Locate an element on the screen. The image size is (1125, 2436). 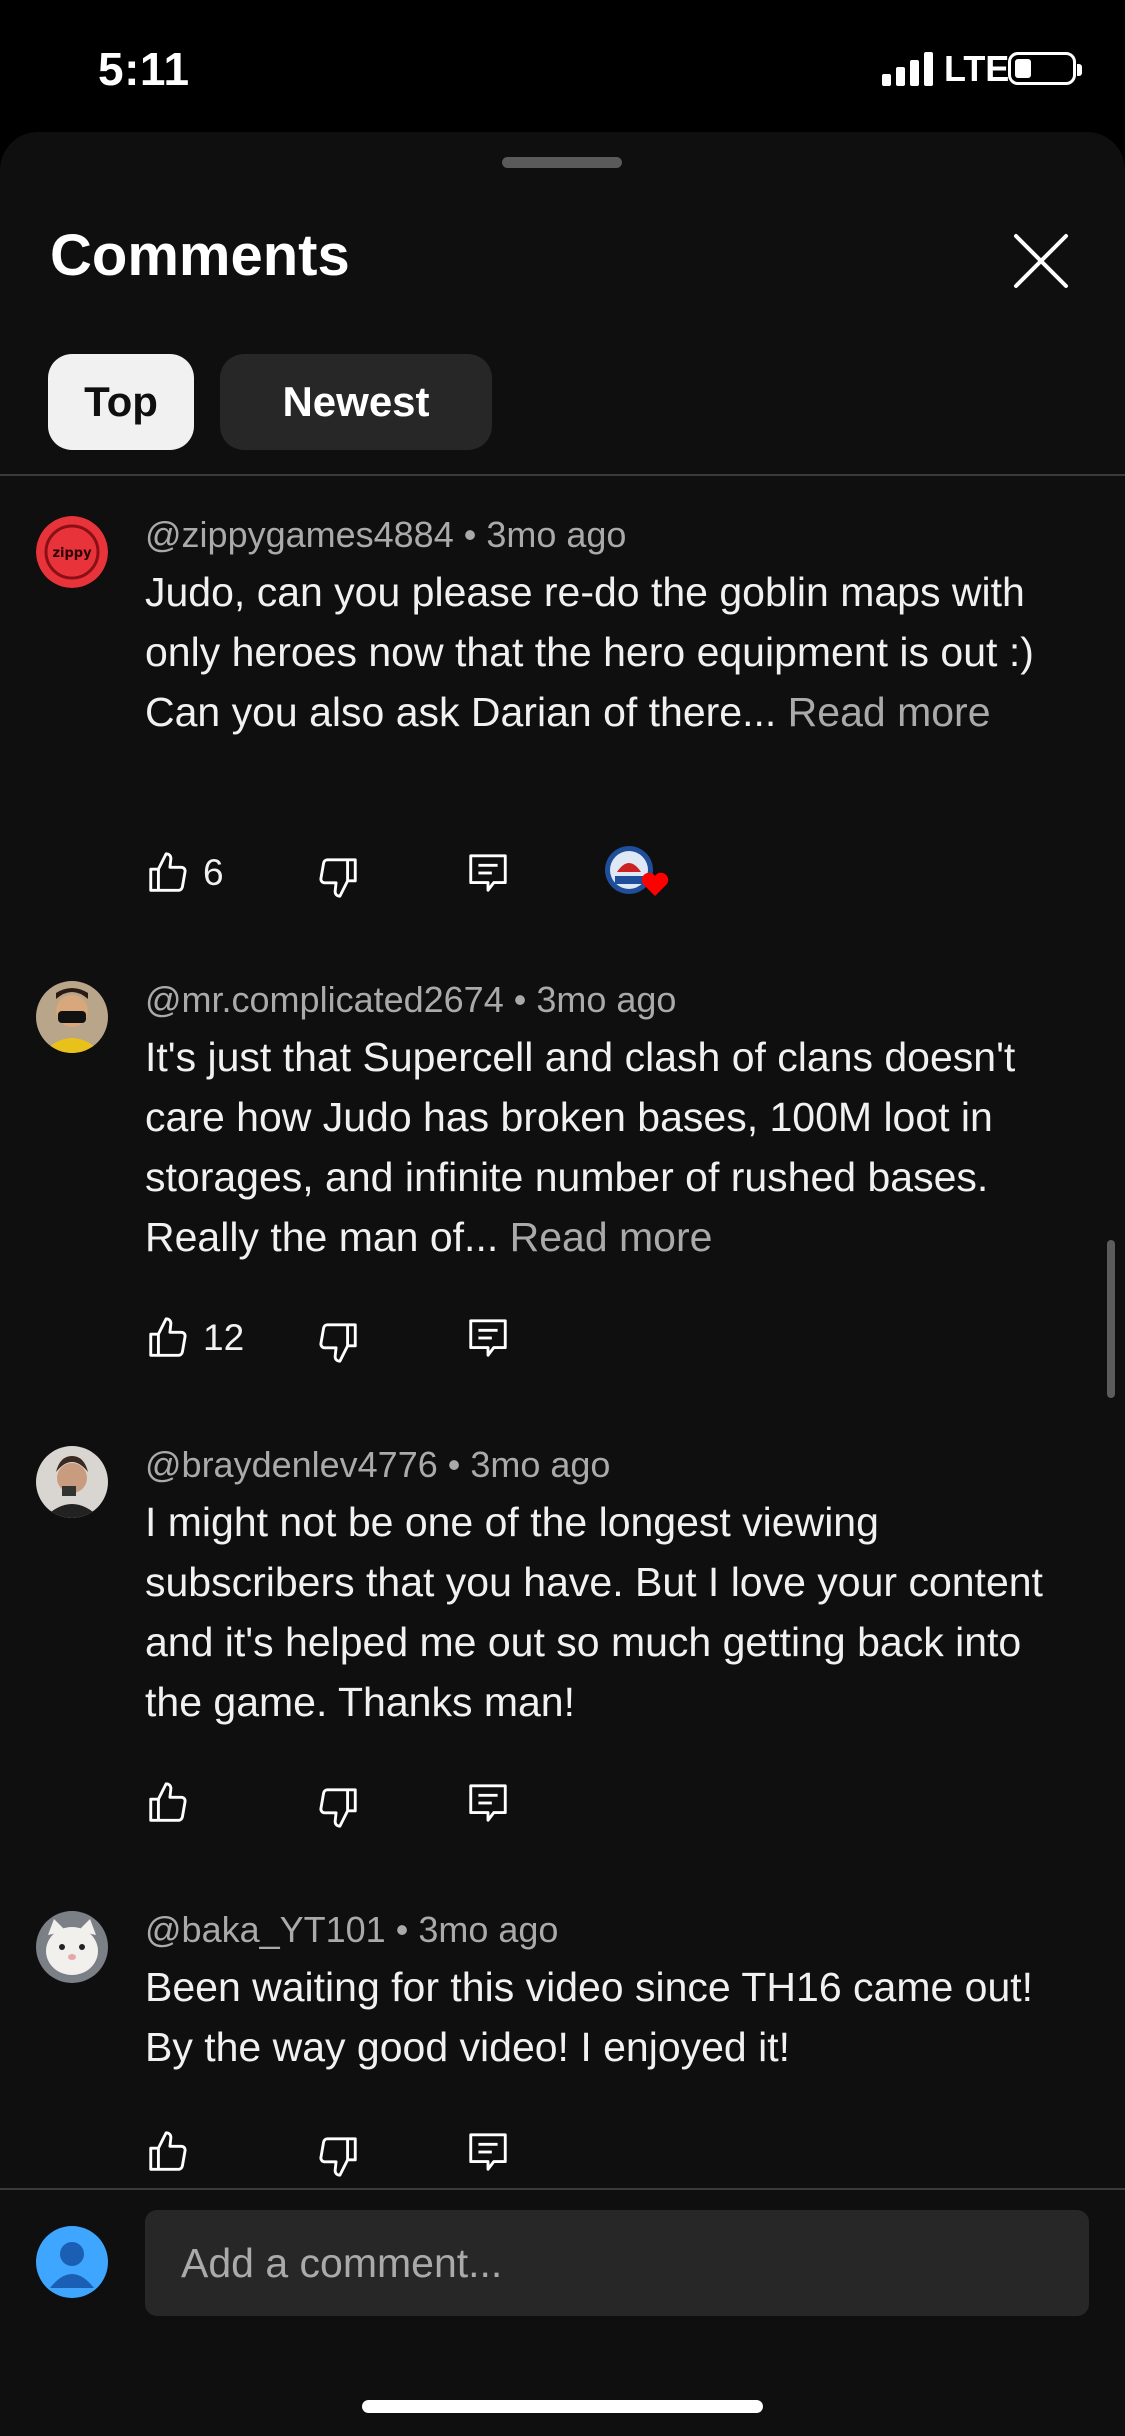
divider is located at coordinates (562, 475).